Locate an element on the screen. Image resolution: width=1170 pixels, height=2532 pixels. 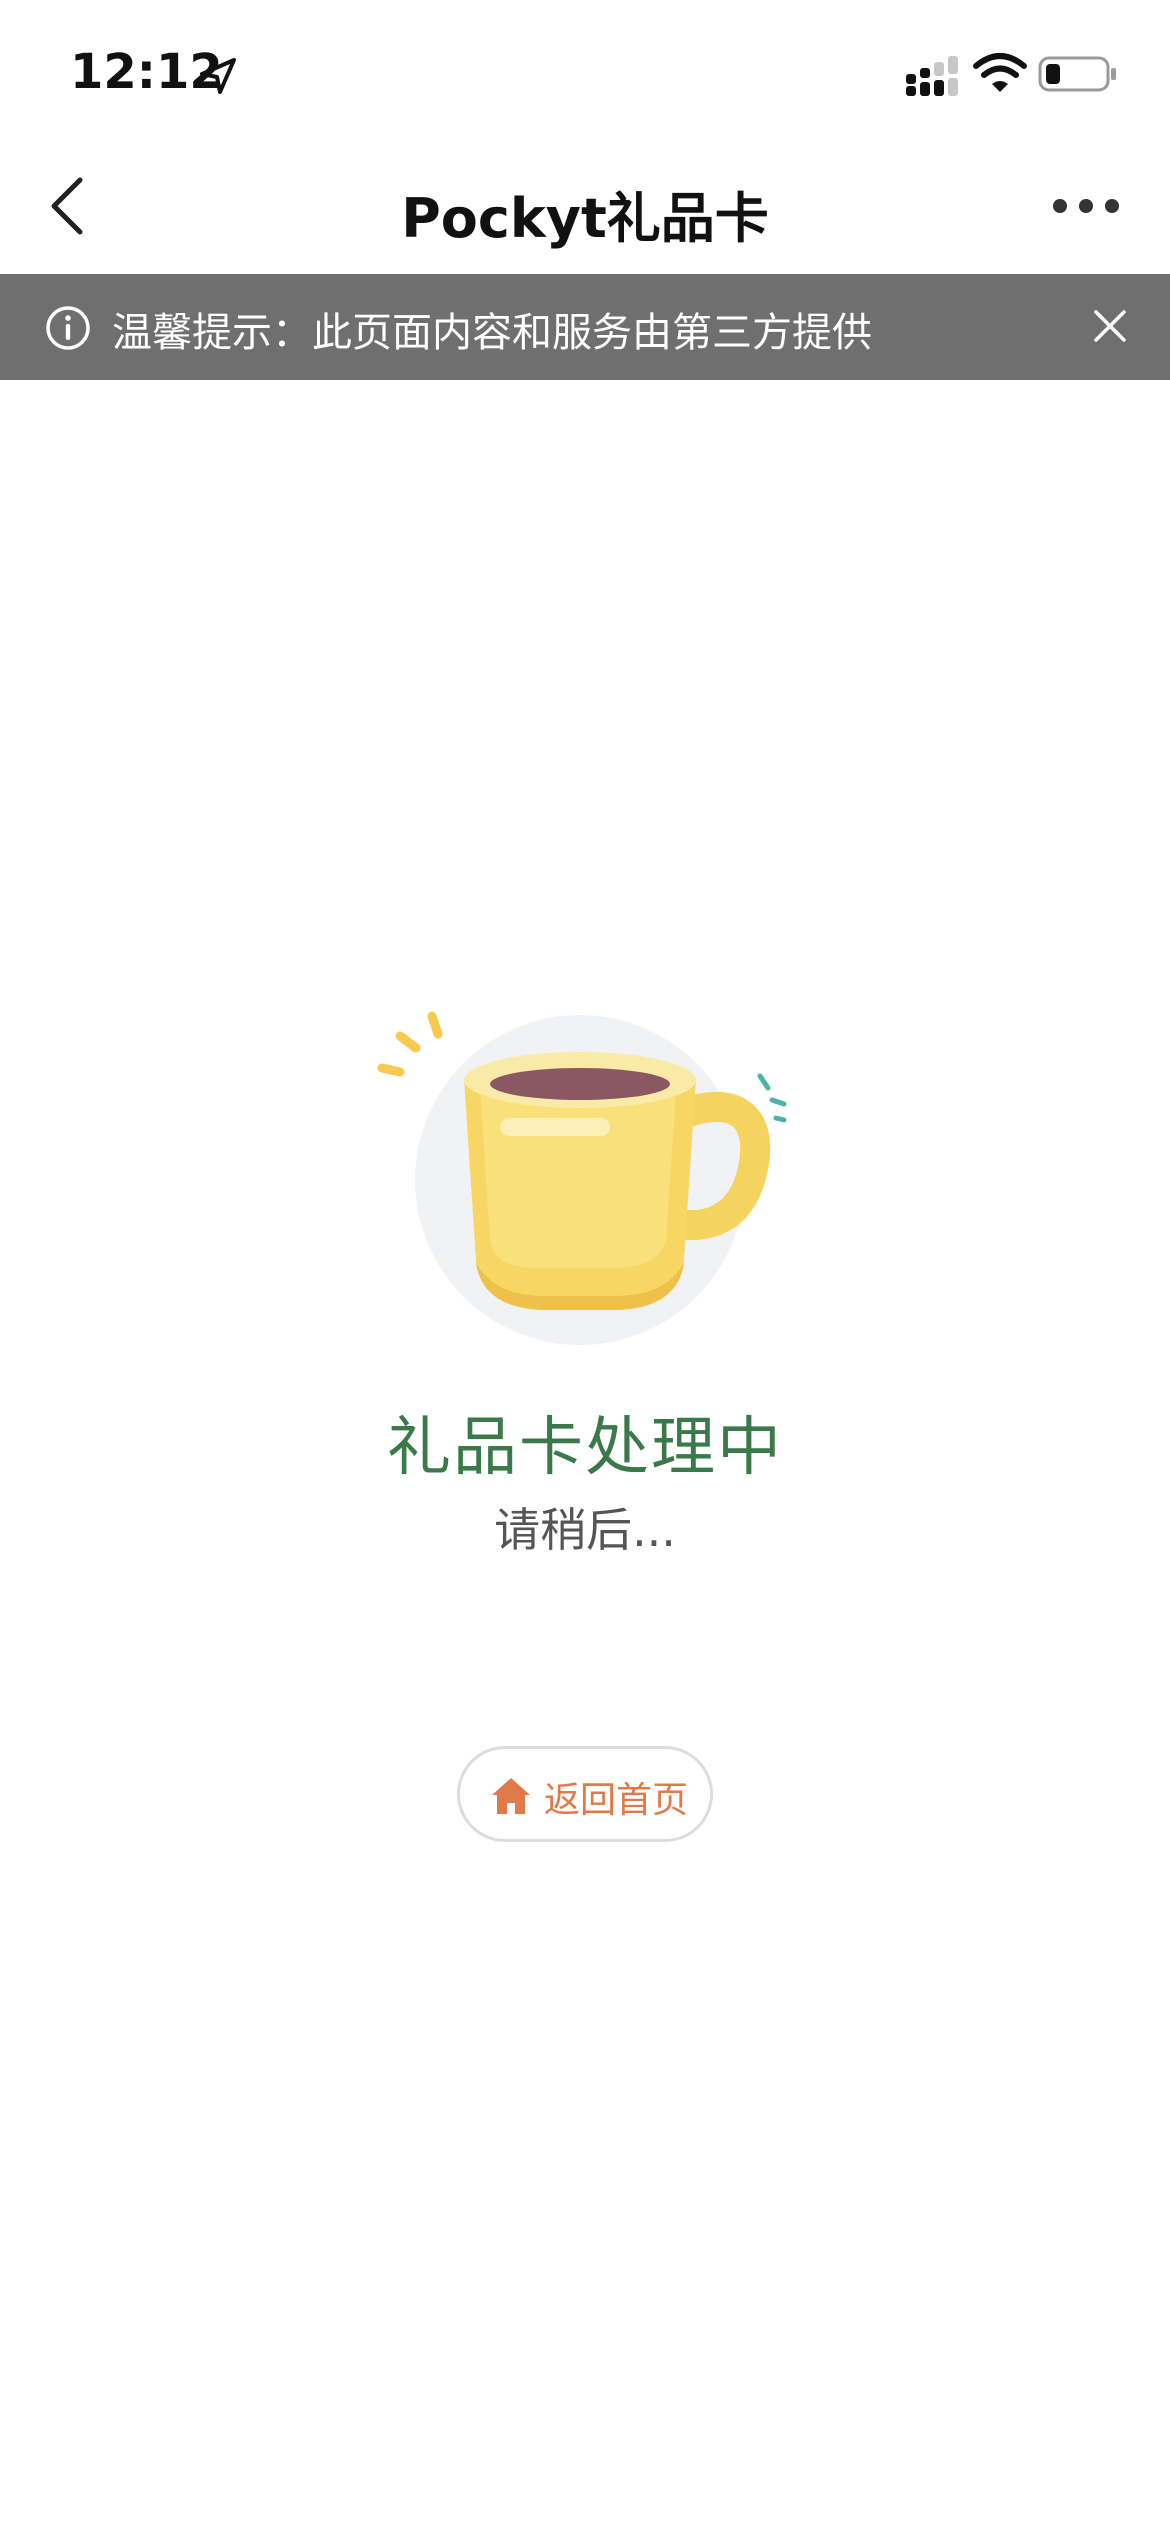
close-icon is located at coordinates (1110, 326).